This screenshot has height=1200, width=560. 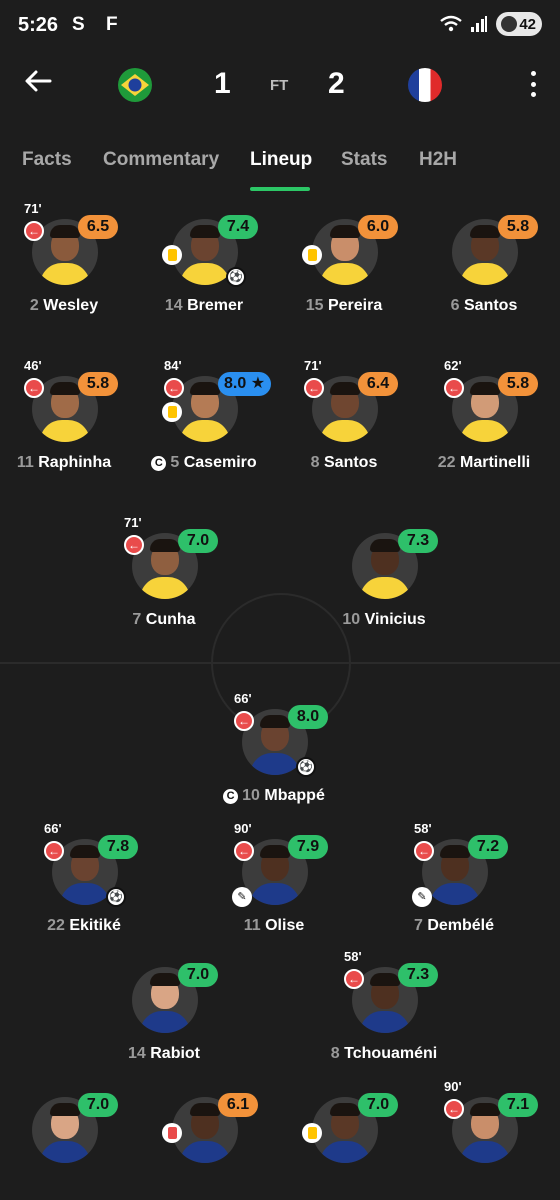 I want to click on player-name: Casemiro, so click(x=220, y=462).